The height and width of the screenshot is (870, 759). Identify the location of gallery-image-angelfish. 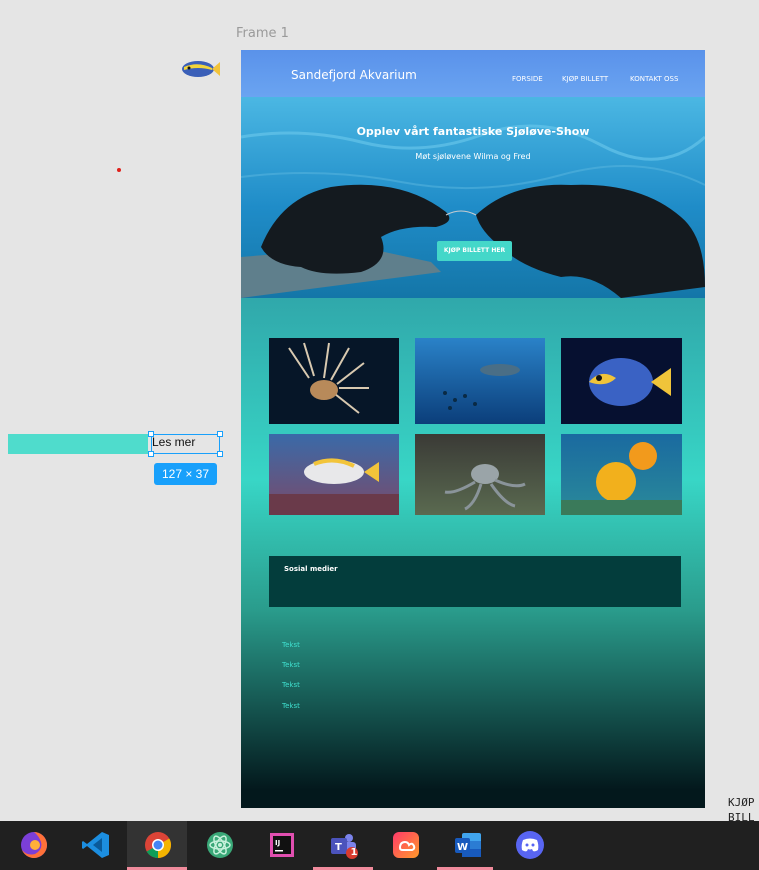
(621, 381).